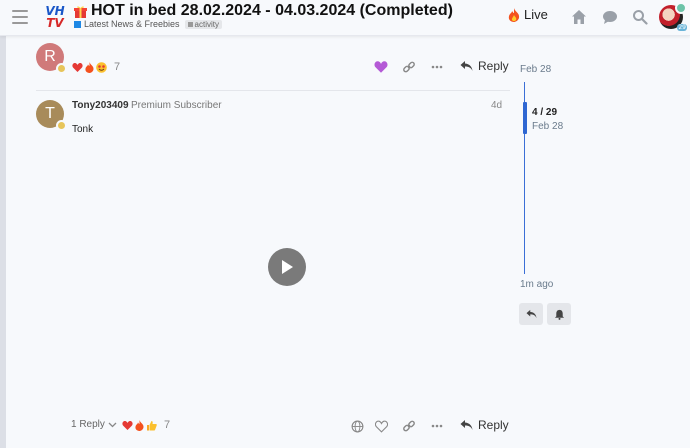 Image resolution: width=690 pixels, height=448 pixels. What do you see at coordinates (681, 8) in the screenshot?
I see `notification-dot` at bounding box center [681, 8].